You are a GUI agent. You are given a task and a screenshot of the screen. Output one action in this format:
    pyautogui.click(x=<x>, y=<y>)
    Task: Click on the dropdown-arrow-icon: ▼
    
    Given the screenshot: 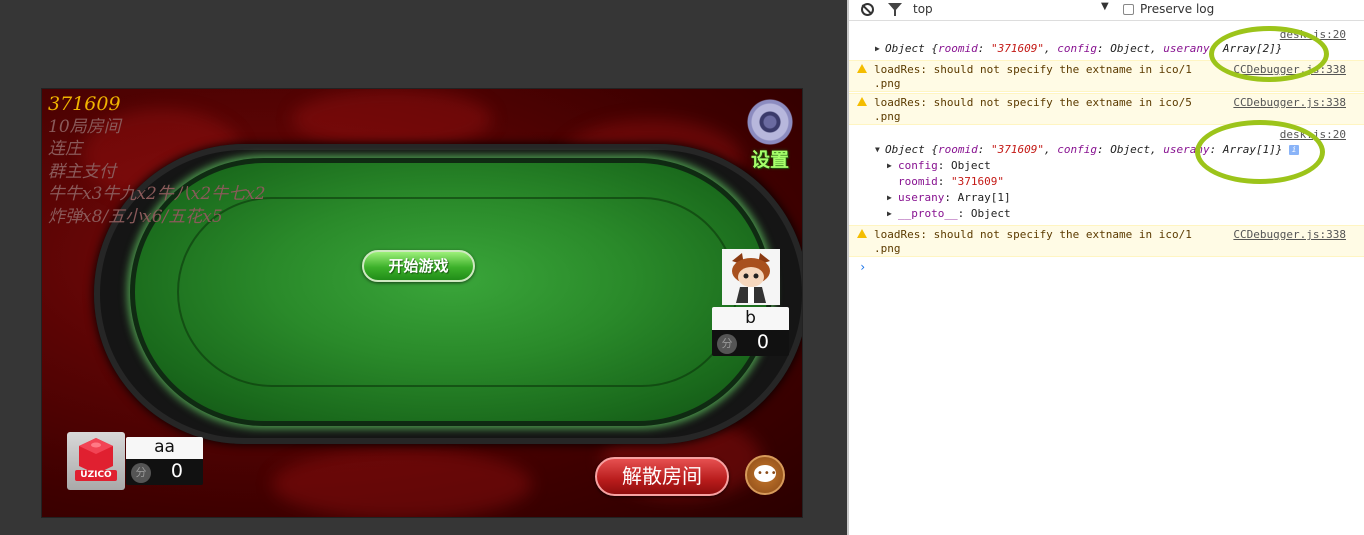 What is the action you would take?
    pyautogui.click(x=1105, y=6)
    